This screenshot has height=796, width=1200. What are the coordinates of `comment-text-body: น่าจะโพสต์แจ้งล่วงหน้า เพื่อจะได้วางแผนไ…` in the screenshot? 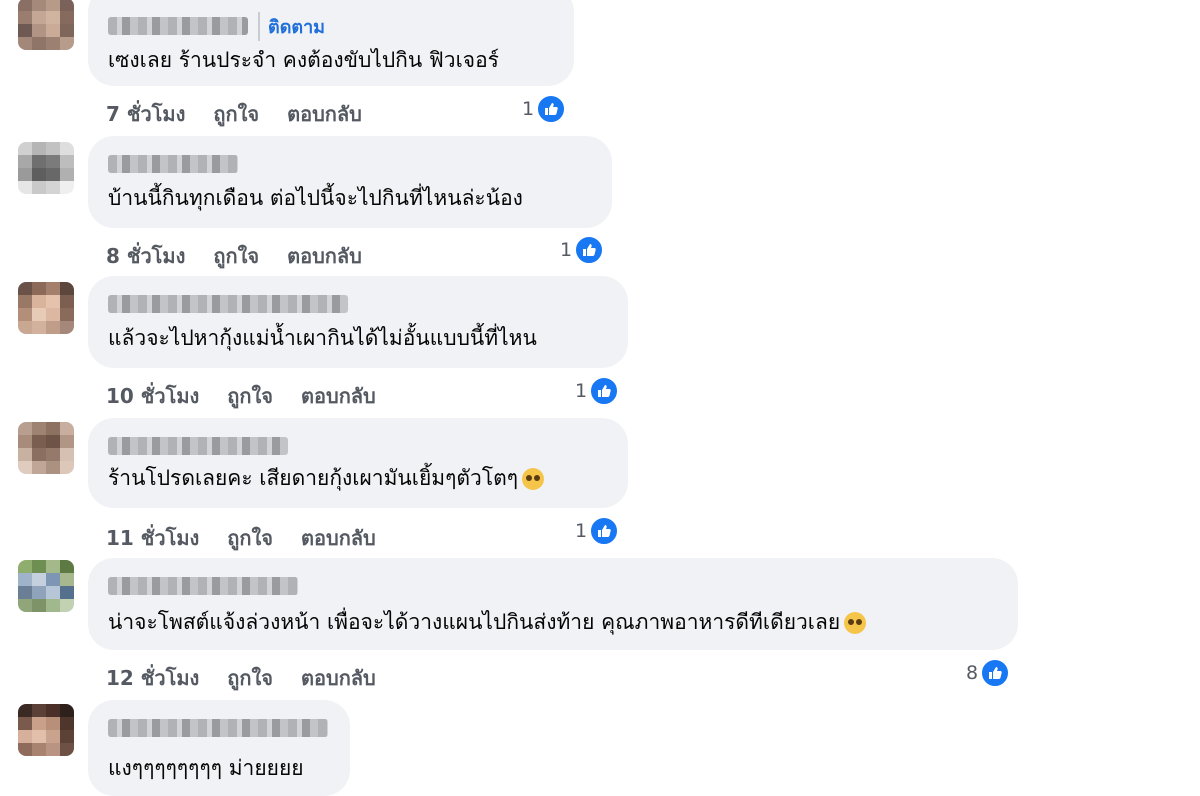 It's located at (474, 622).